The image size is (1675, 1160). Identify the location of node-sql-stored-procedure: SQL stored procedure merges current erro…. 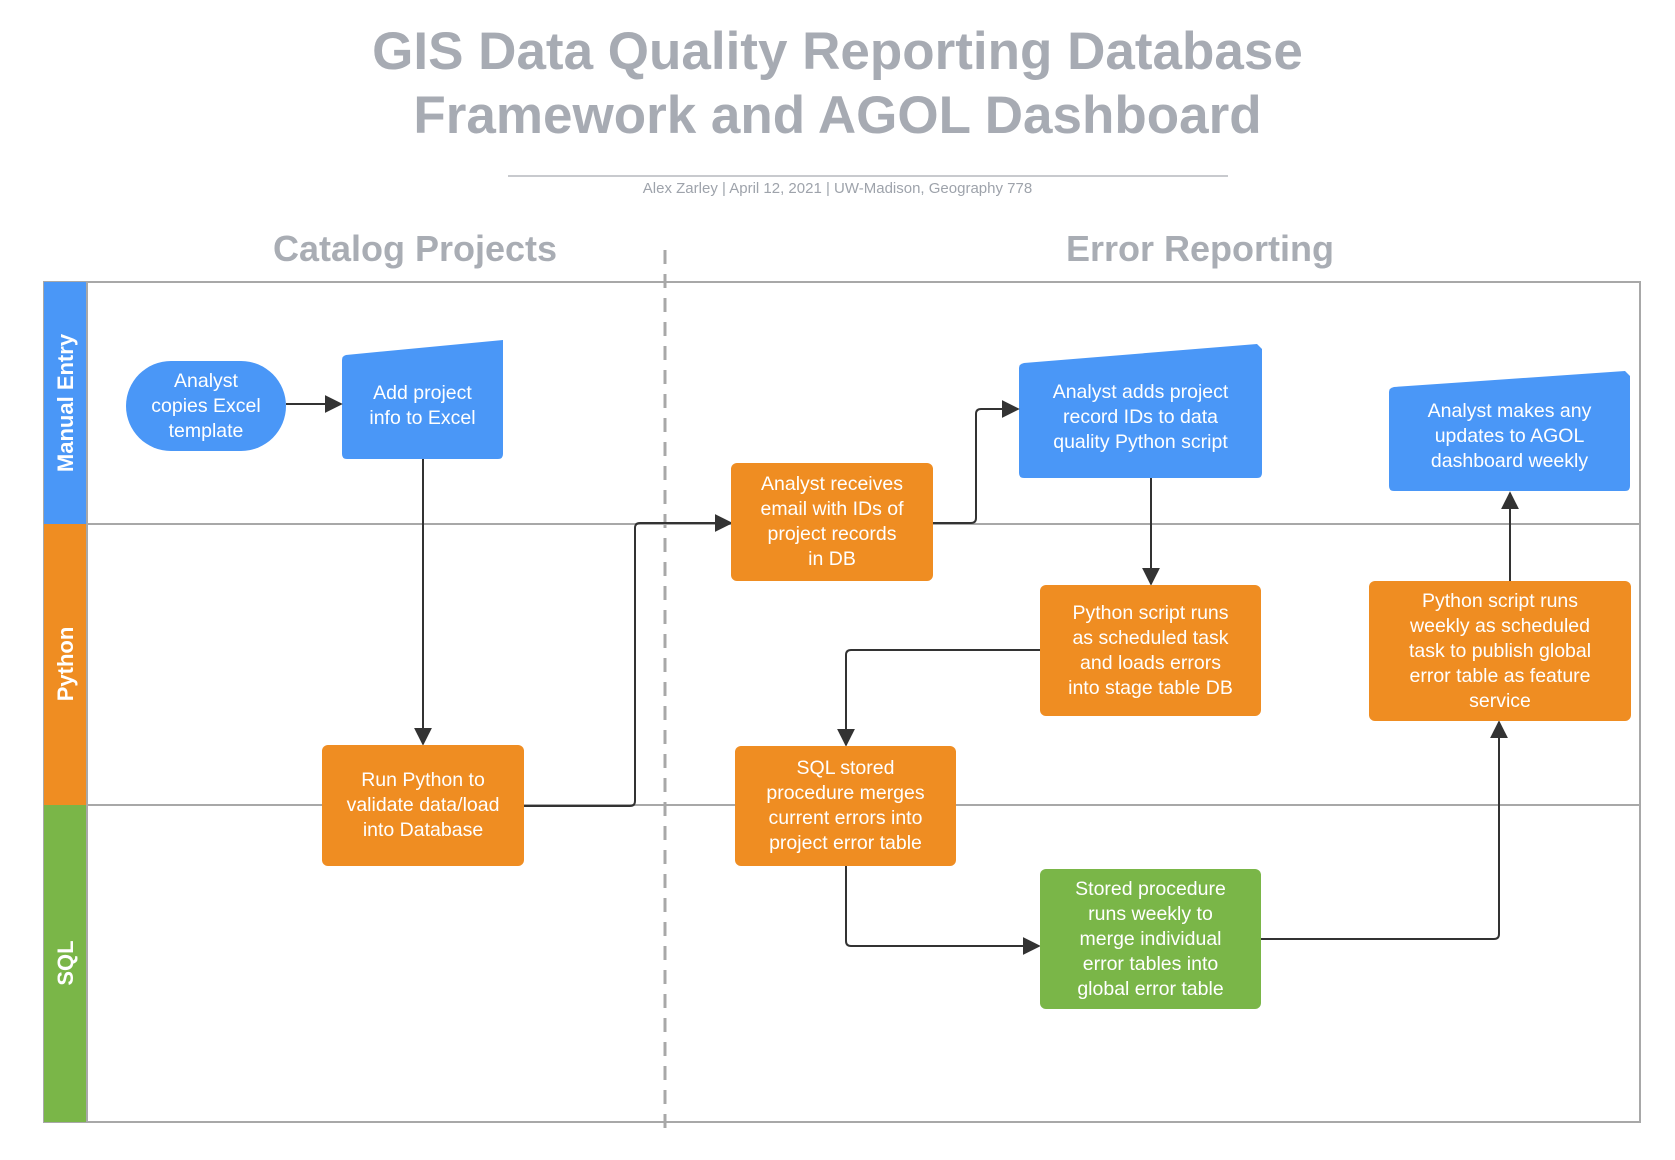
(845, 806).